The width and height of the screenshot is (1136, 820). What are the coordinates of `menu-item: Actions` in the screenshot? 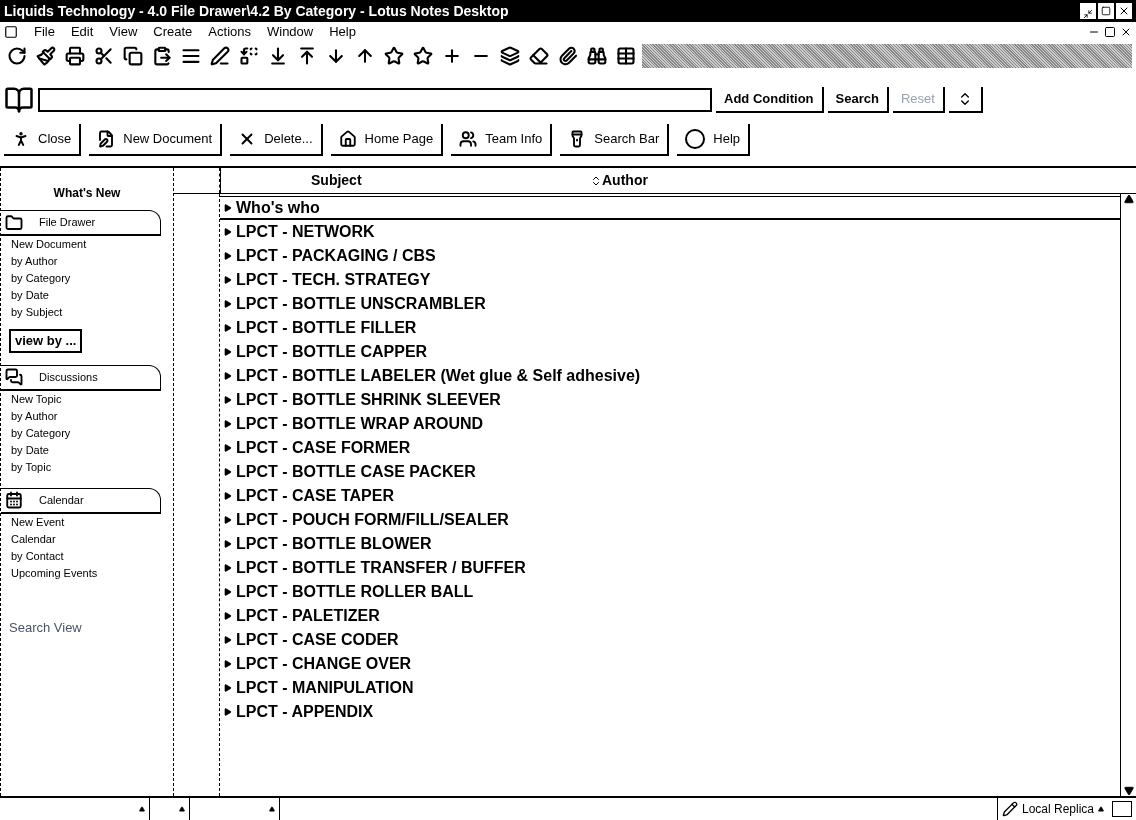 It's located at (229, 32).